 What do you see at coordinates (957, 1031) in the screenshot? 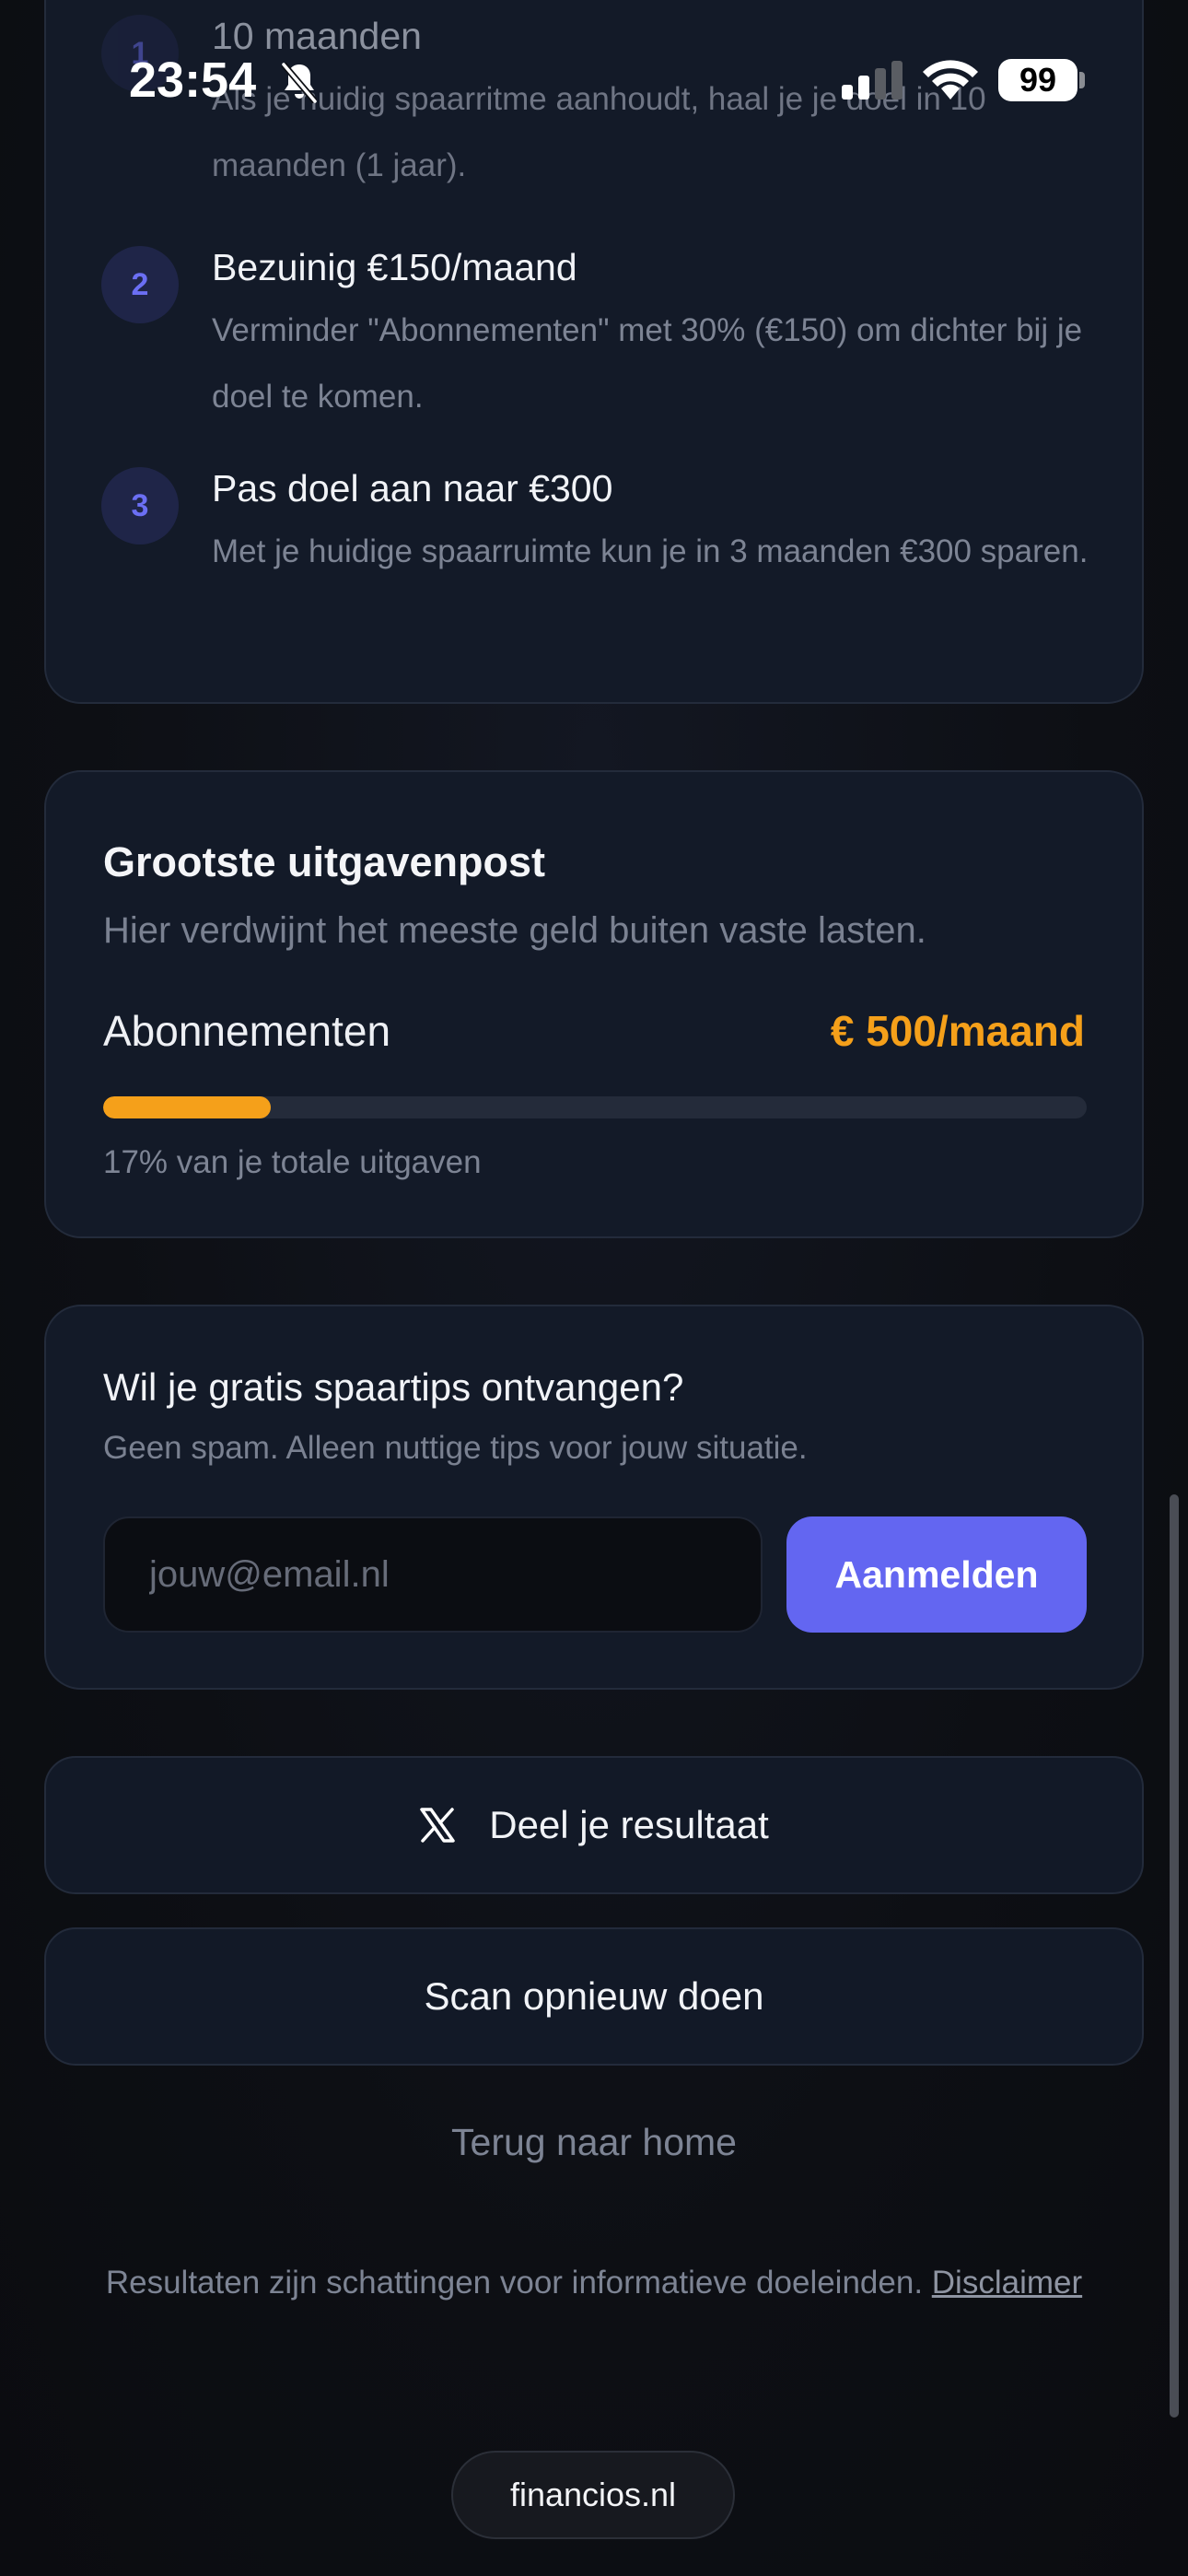
I see `expense-amount: € 500/maand` at bounding box center [957, 1031].